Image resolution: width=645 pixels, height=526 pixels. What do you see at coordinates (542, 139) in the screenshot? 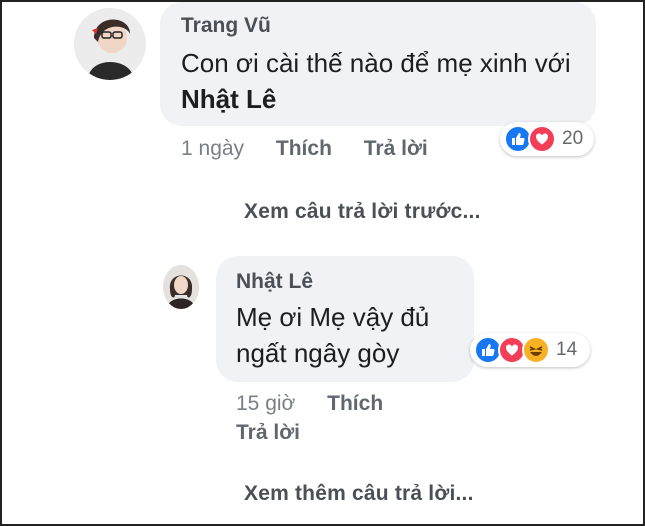
I see `love-icon` at bounding box center [542, 139].